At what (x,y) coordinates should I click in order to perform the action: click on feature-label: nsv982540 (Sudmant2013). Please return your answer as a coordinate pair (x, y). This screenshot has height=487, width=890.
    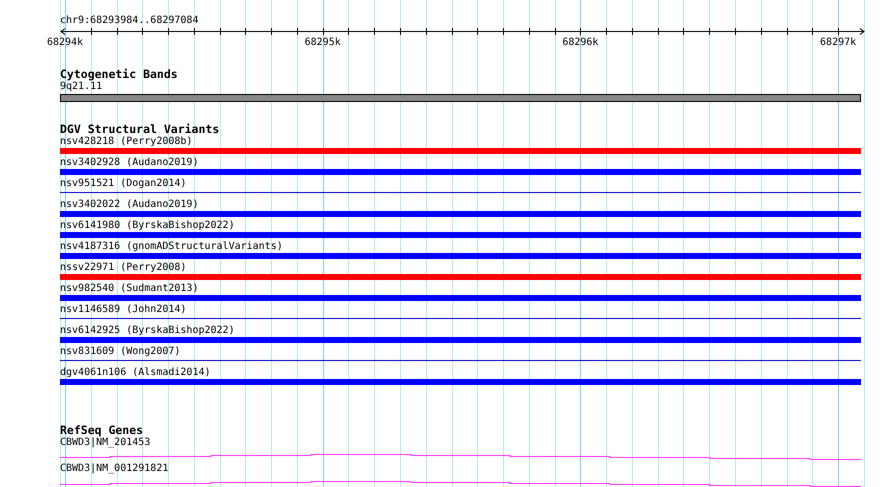
    Looking at the image, I should click on (129, 289).